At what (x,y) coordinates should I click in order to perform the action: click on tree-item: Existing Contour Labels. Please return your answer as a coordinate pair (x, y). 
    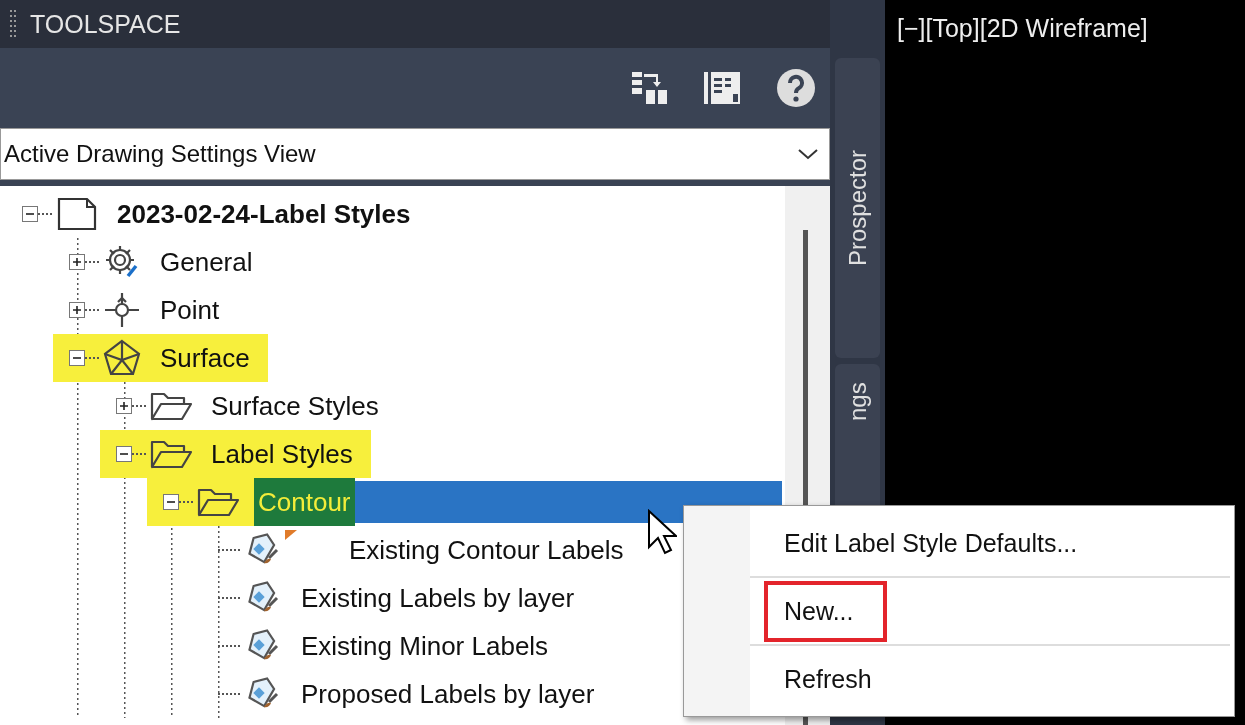
    Looking at the image, I should click on (486, 550).